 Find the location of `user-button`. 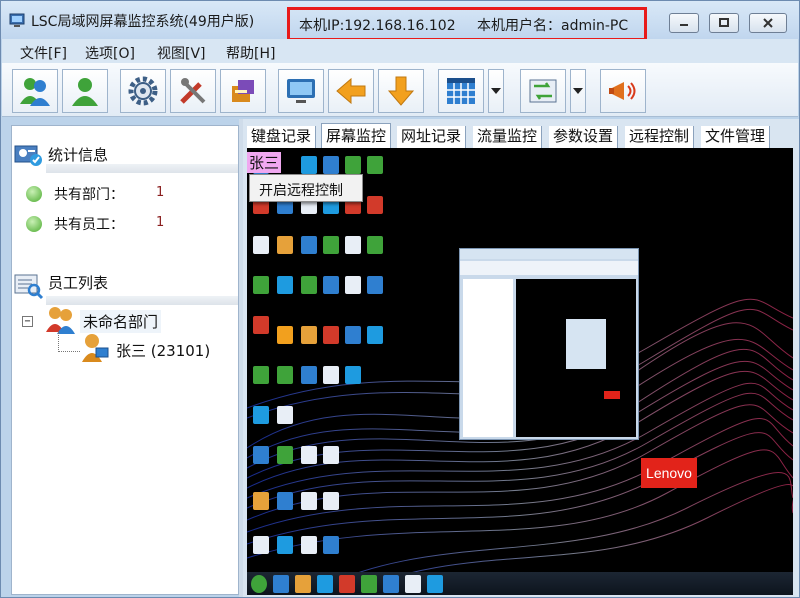

user-button is located at coordinates (85, 91).